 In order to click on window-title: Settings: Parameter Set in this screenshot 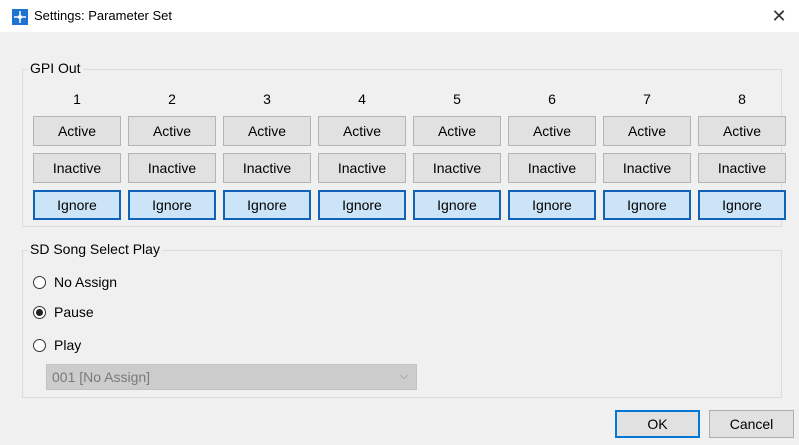, I will do `click(103, 15)`.